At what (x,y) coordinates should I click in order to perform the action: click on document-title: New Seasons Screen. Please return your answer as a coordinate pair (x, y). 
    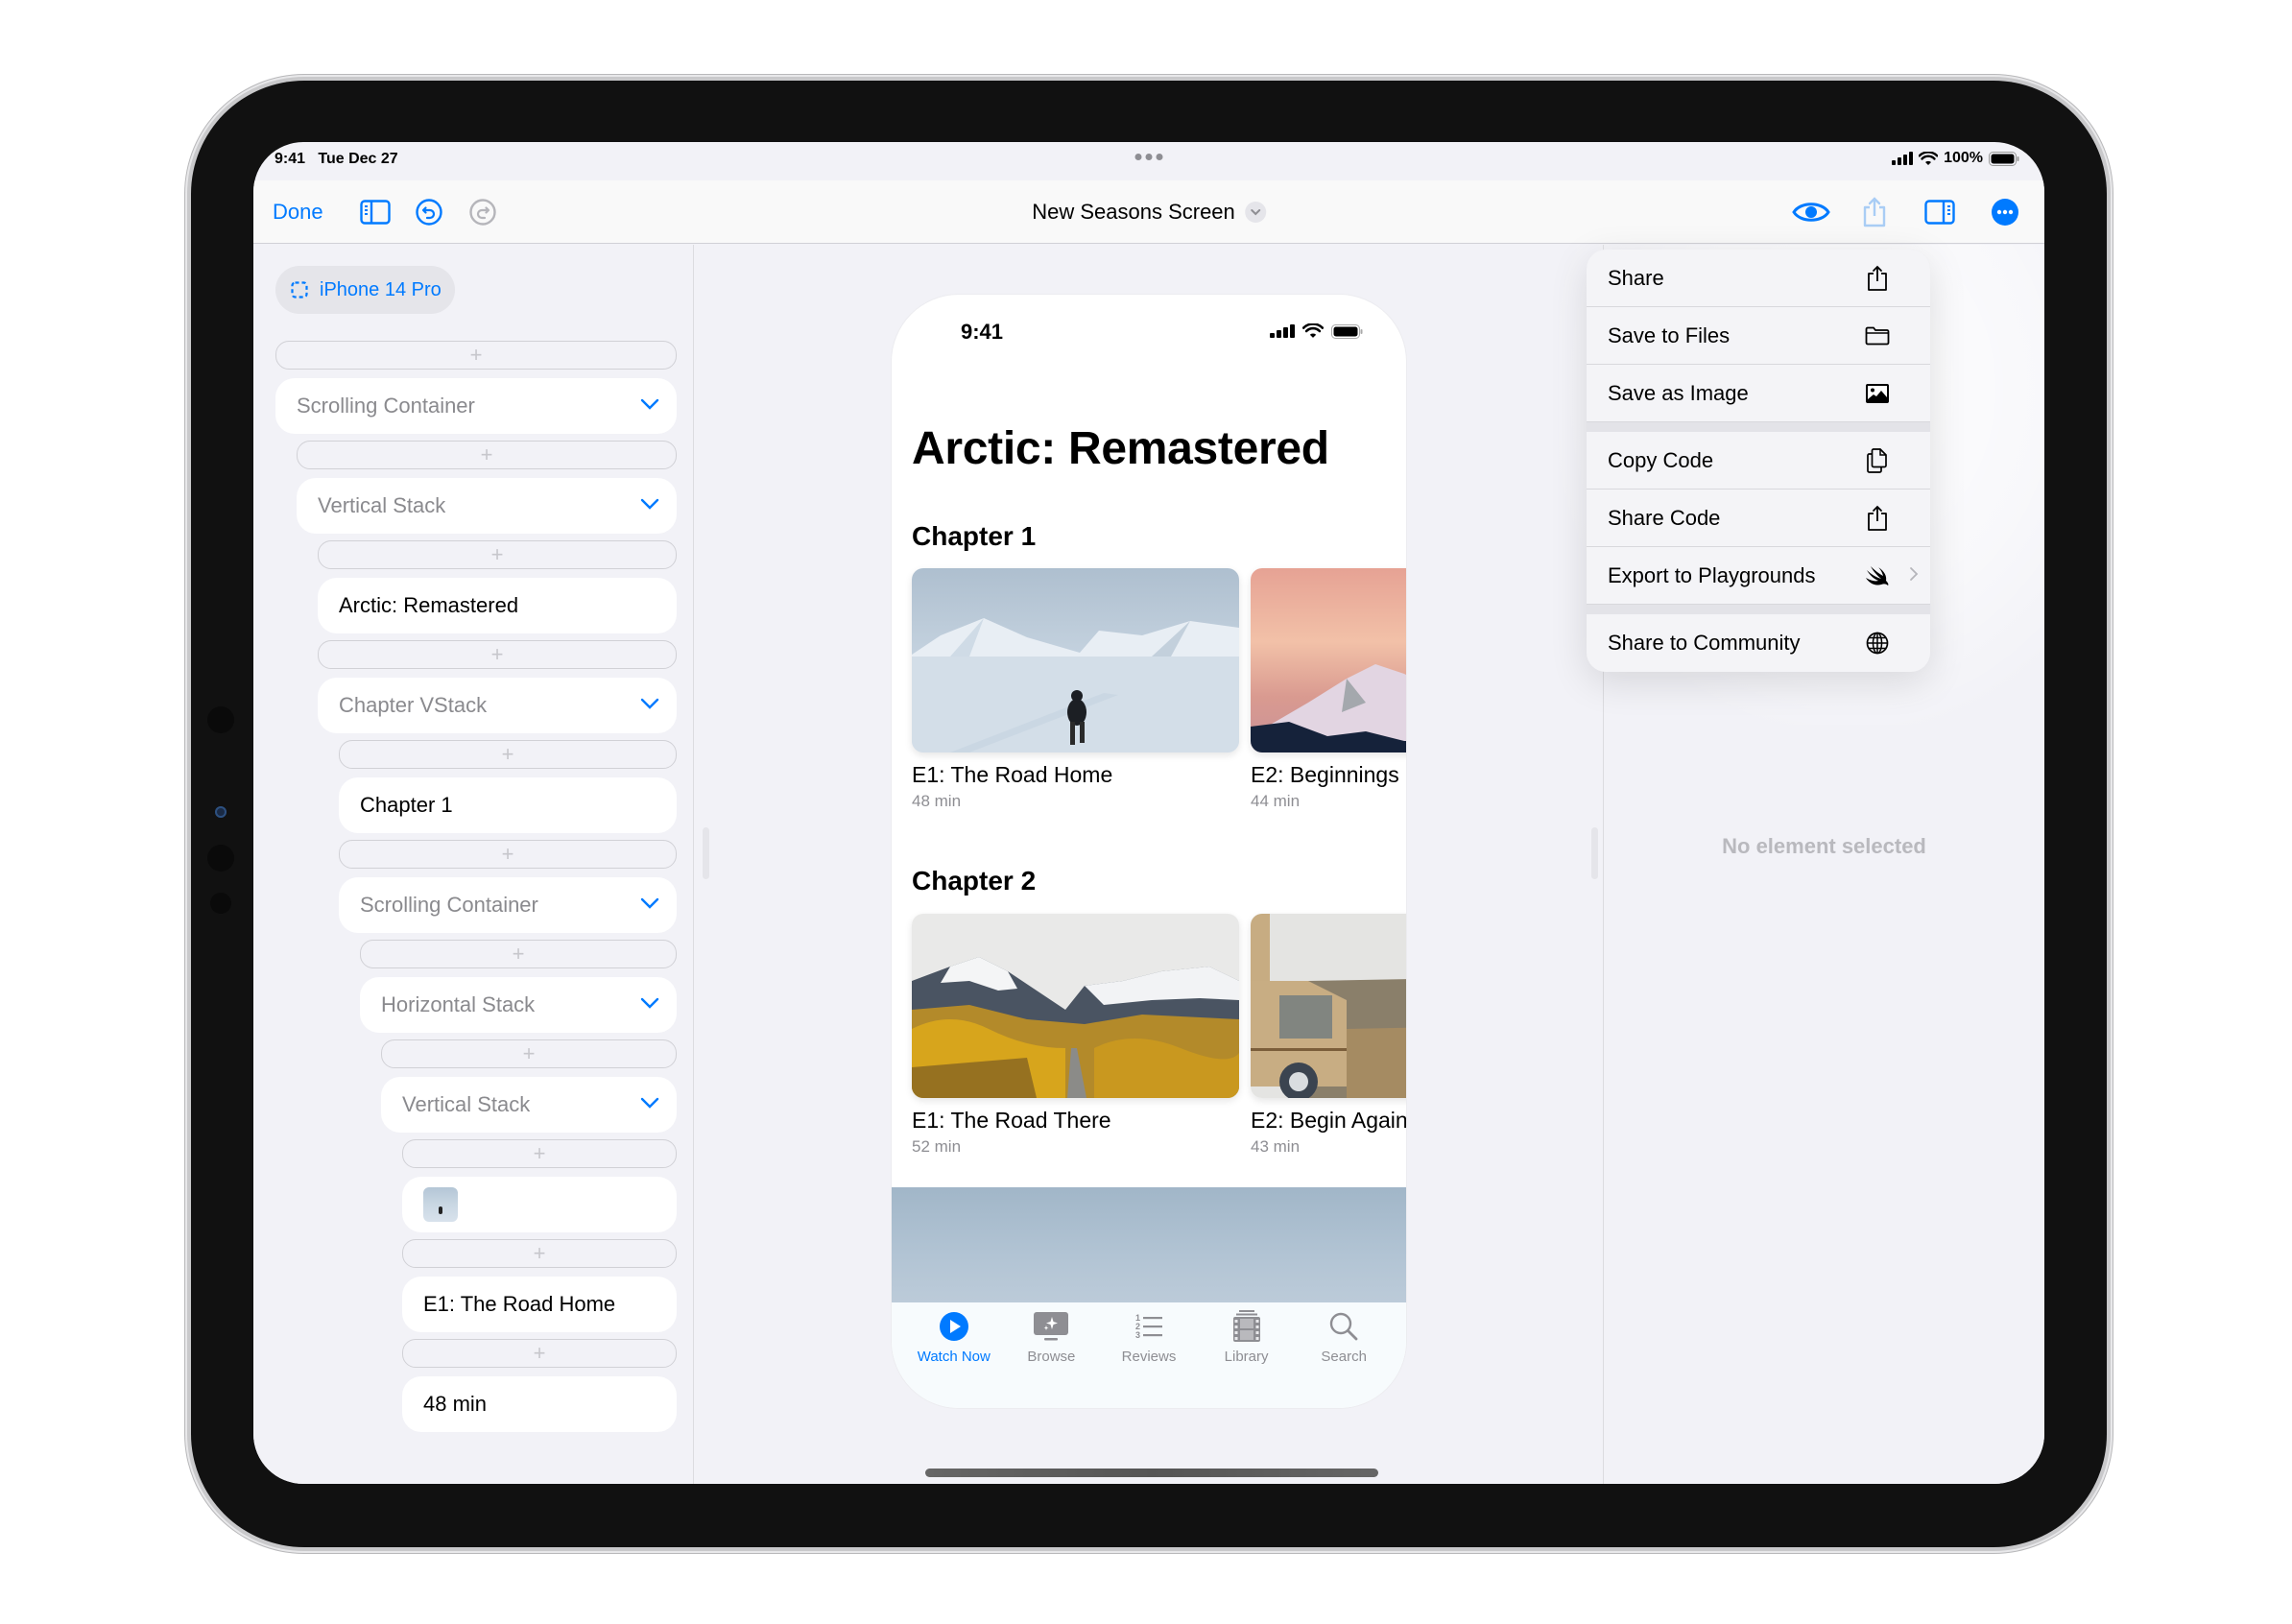
    Looking at the image, I should click on (1134, 212).